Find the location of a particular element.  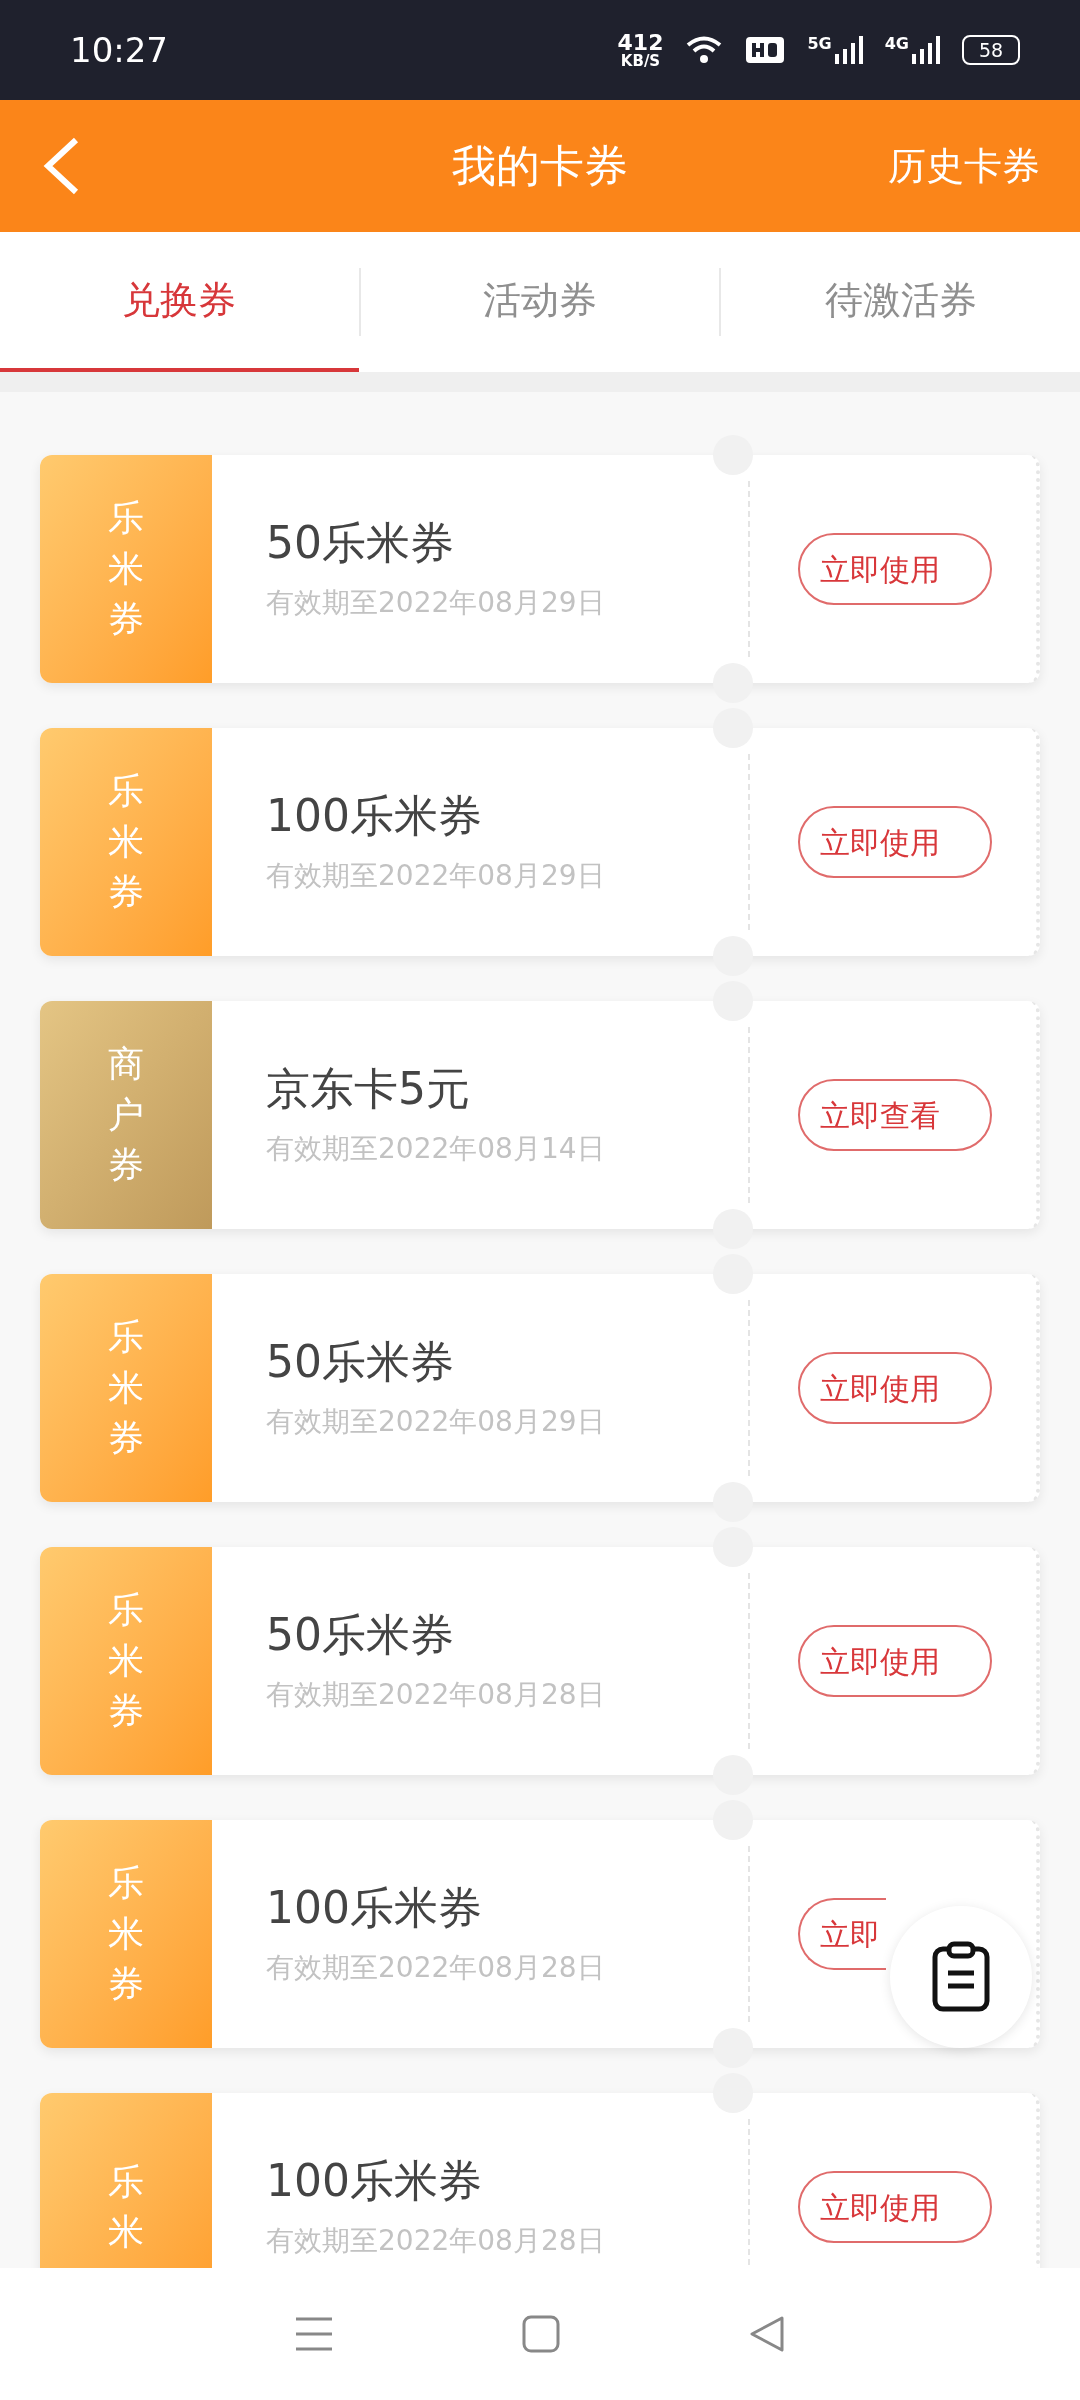

coupon-name: 京东卡5元 is located at coordinates (368, 1088).